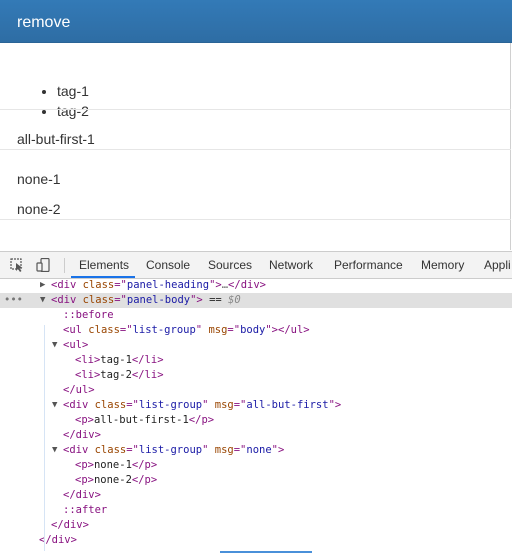 The image size is (512, 553). What do you see at coordinates (44, 22) in the screenshot?
I see `panel-title: remove` at bounding box center [44, 22].